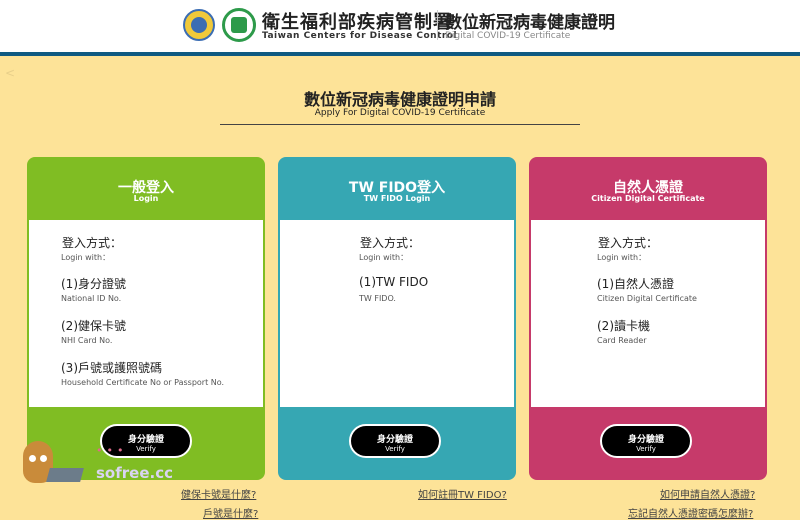 The width and height of the screenshot is (800, 520). What do you see at coordinates (112, 450) in the screenshot?
I see `watermark-decoration: •••` at bounding box center [112, 450].